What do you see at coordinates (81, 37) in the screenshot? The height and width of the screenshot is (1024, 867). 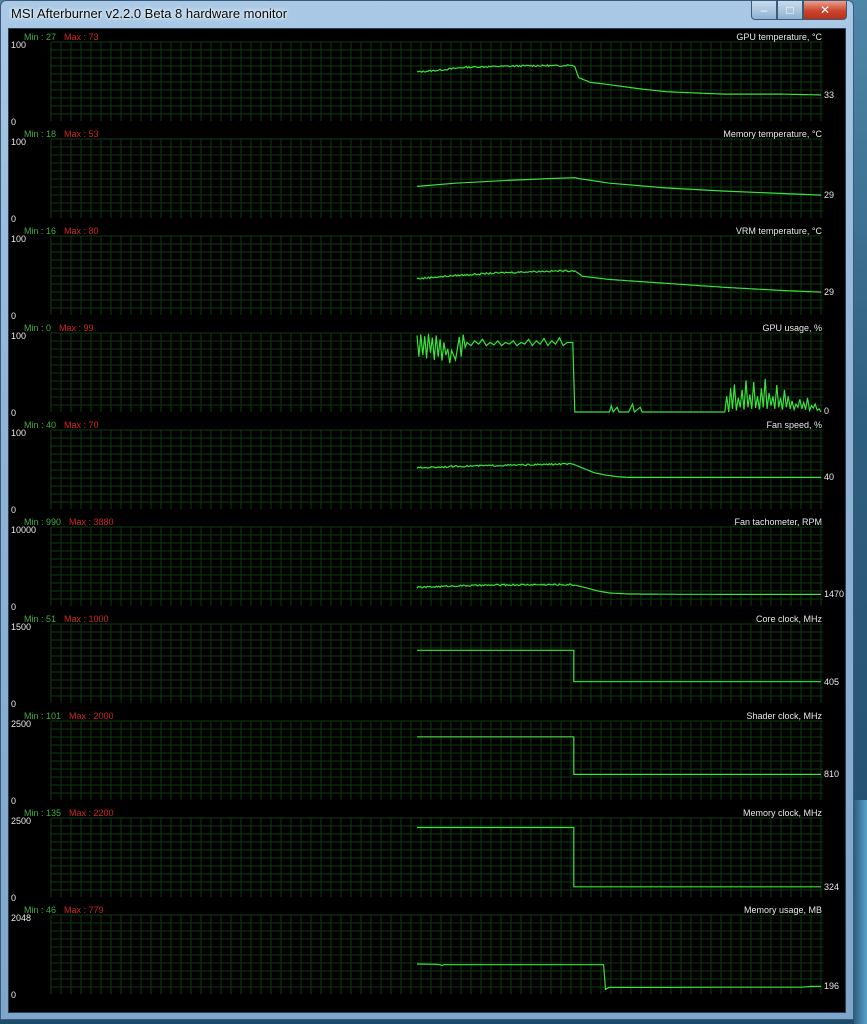 I see `max-value-label: Max : 73` at bounding box center [81, 37].